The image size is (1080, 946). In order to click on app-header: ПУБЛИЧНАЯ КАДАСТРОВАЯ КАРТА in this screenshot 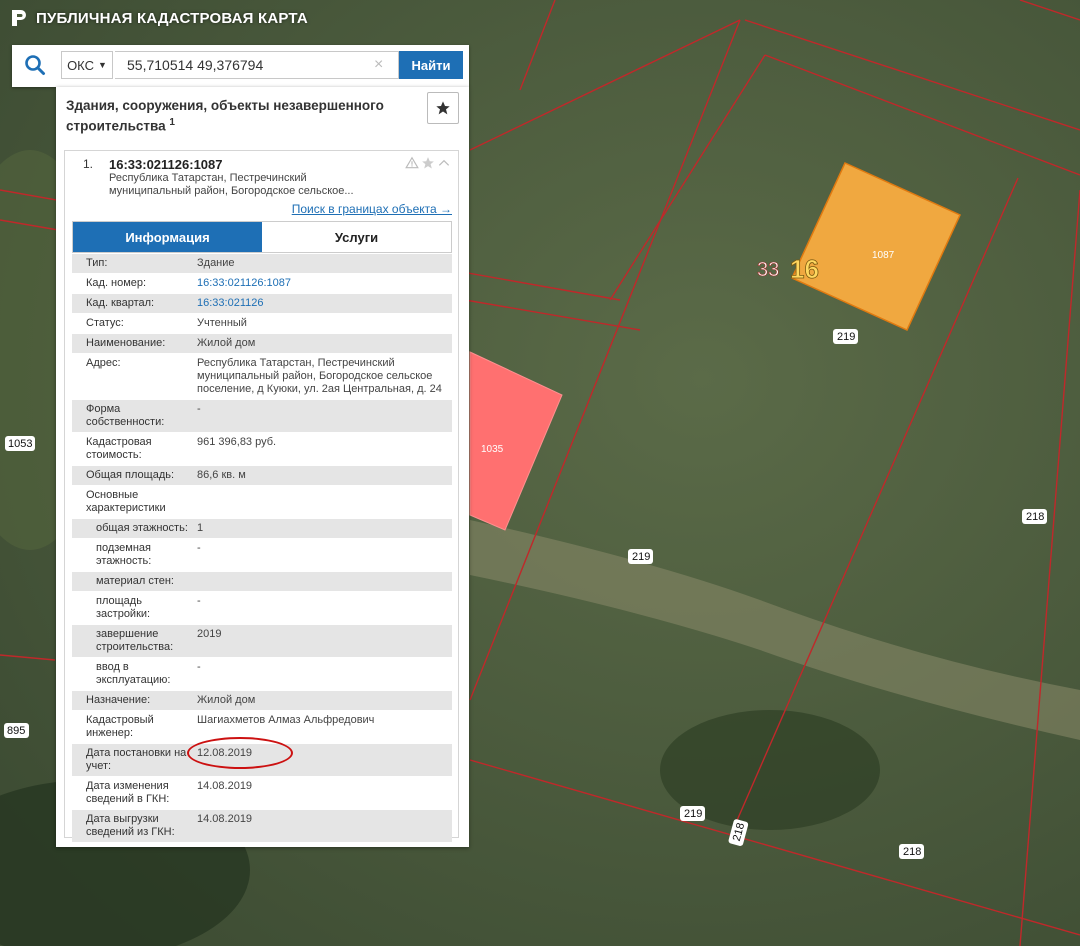, I will do `click(159, 18)`.